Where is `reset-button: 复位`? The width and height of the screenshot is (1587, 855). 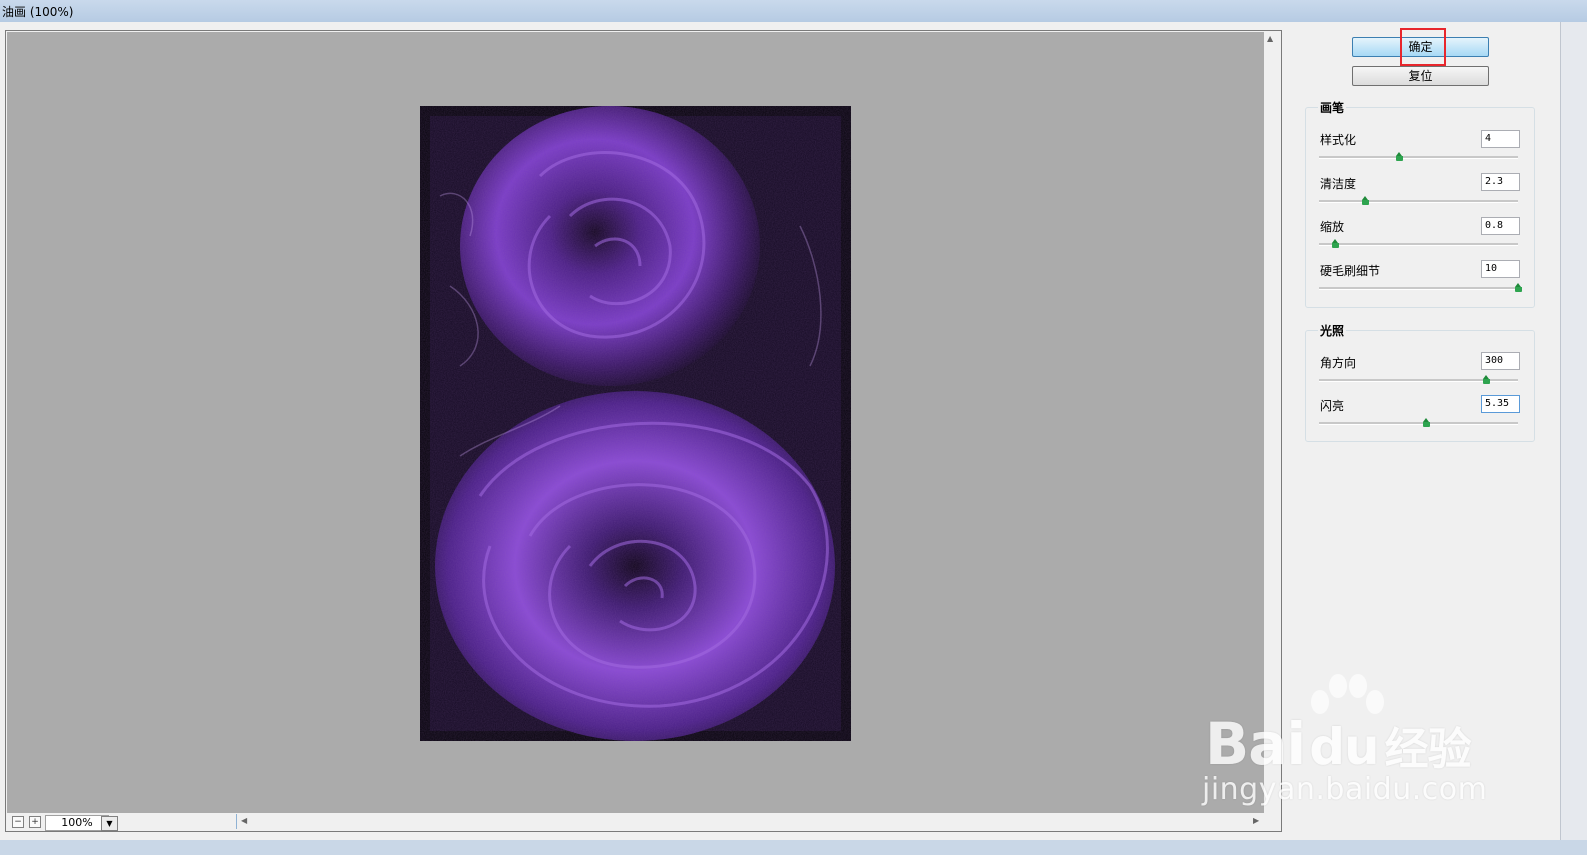
reset-button: 复位 is located at coordinates (1420, 76).